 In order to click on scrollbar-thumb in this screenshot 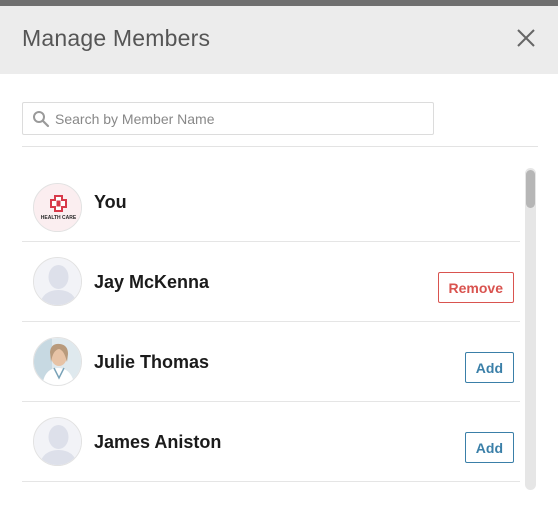, I will do `click(530, 189)`.